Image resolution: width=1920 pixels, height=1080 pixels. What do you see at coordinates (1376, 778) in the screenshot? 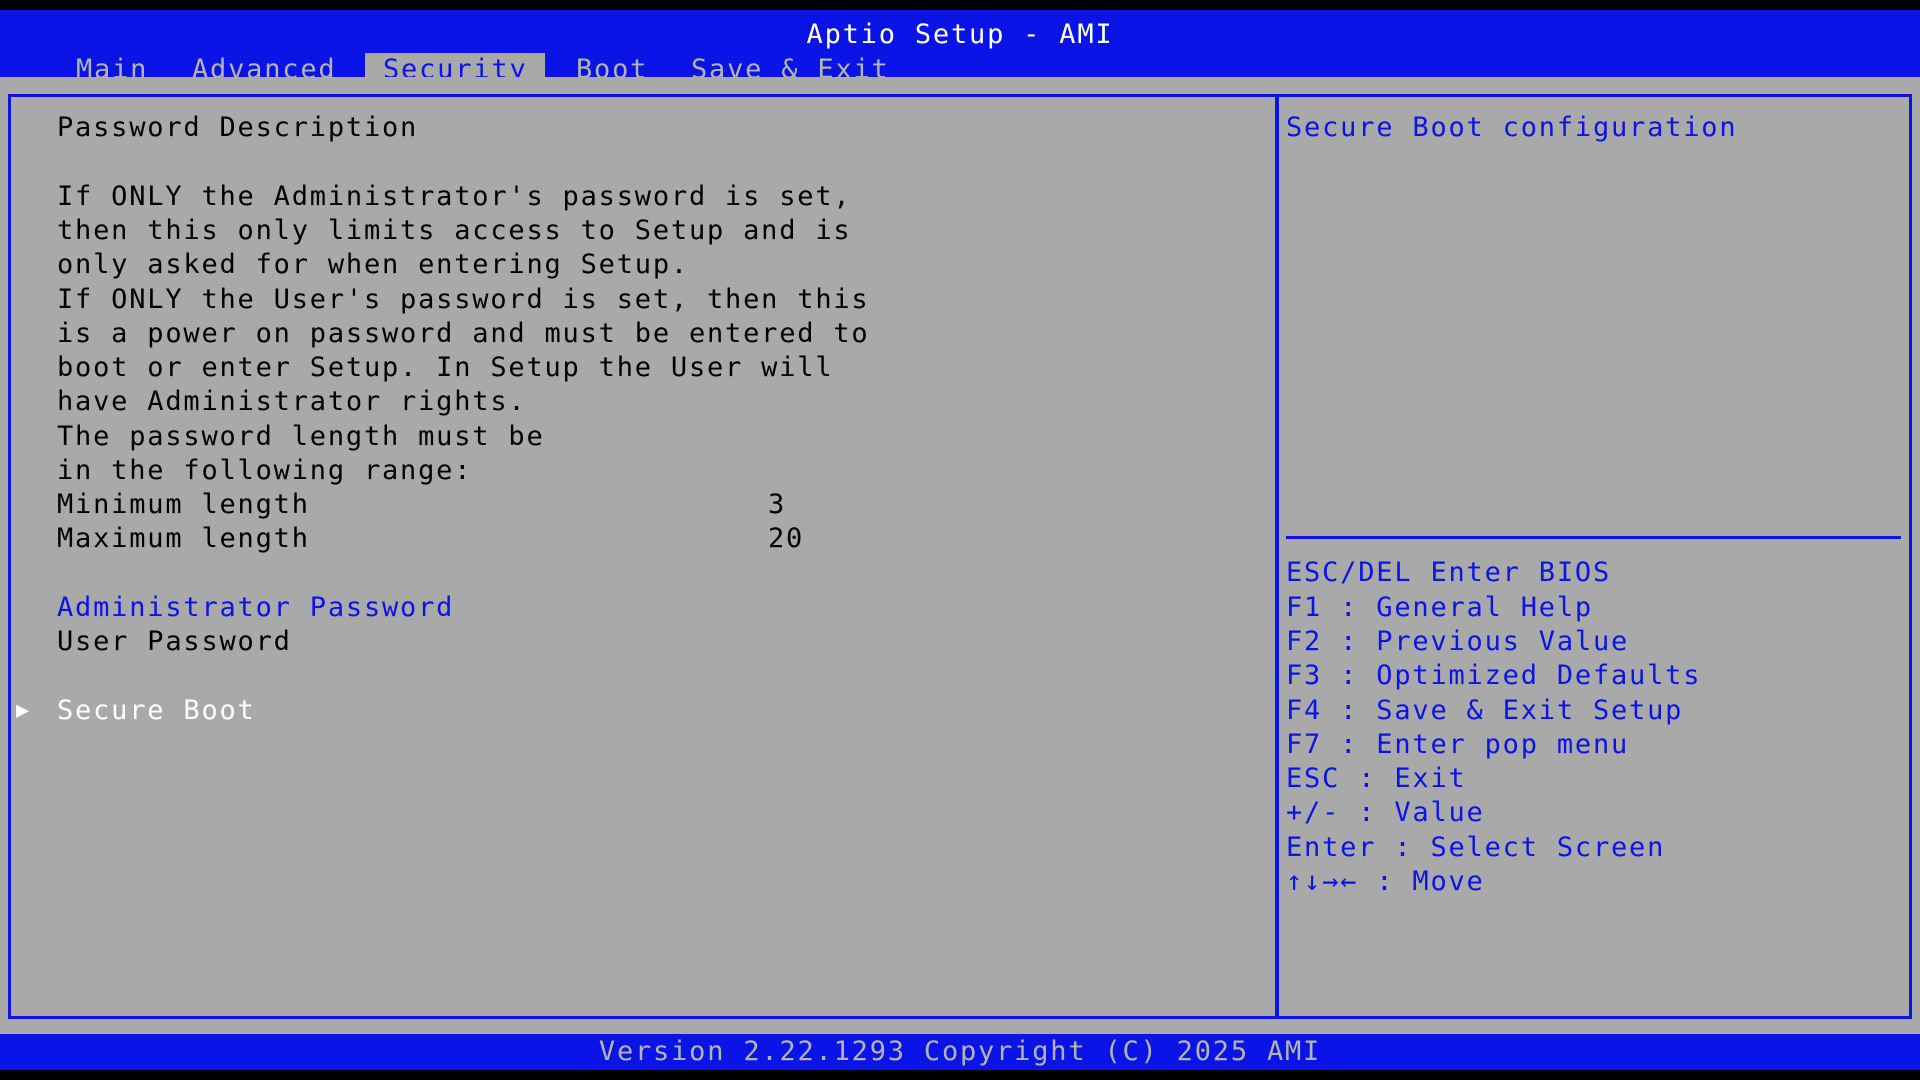
I see `key-hint: ESC : Exit` at bounding box center [1376, 778].